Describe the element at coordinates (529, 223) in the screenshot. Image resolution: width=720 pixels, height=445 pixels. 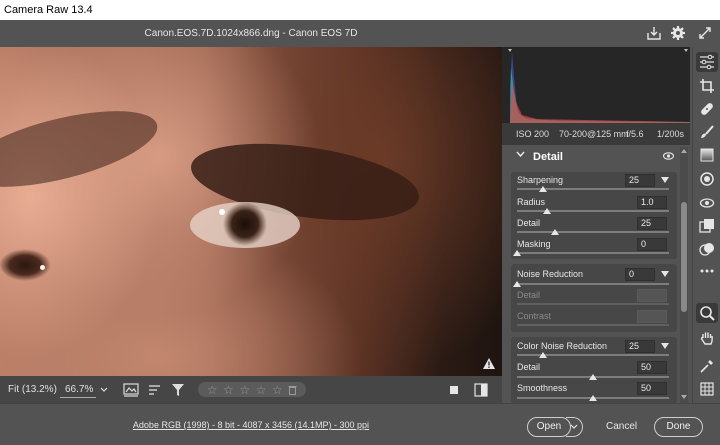
I see `sharpening-detail-label: Detail` at that location.